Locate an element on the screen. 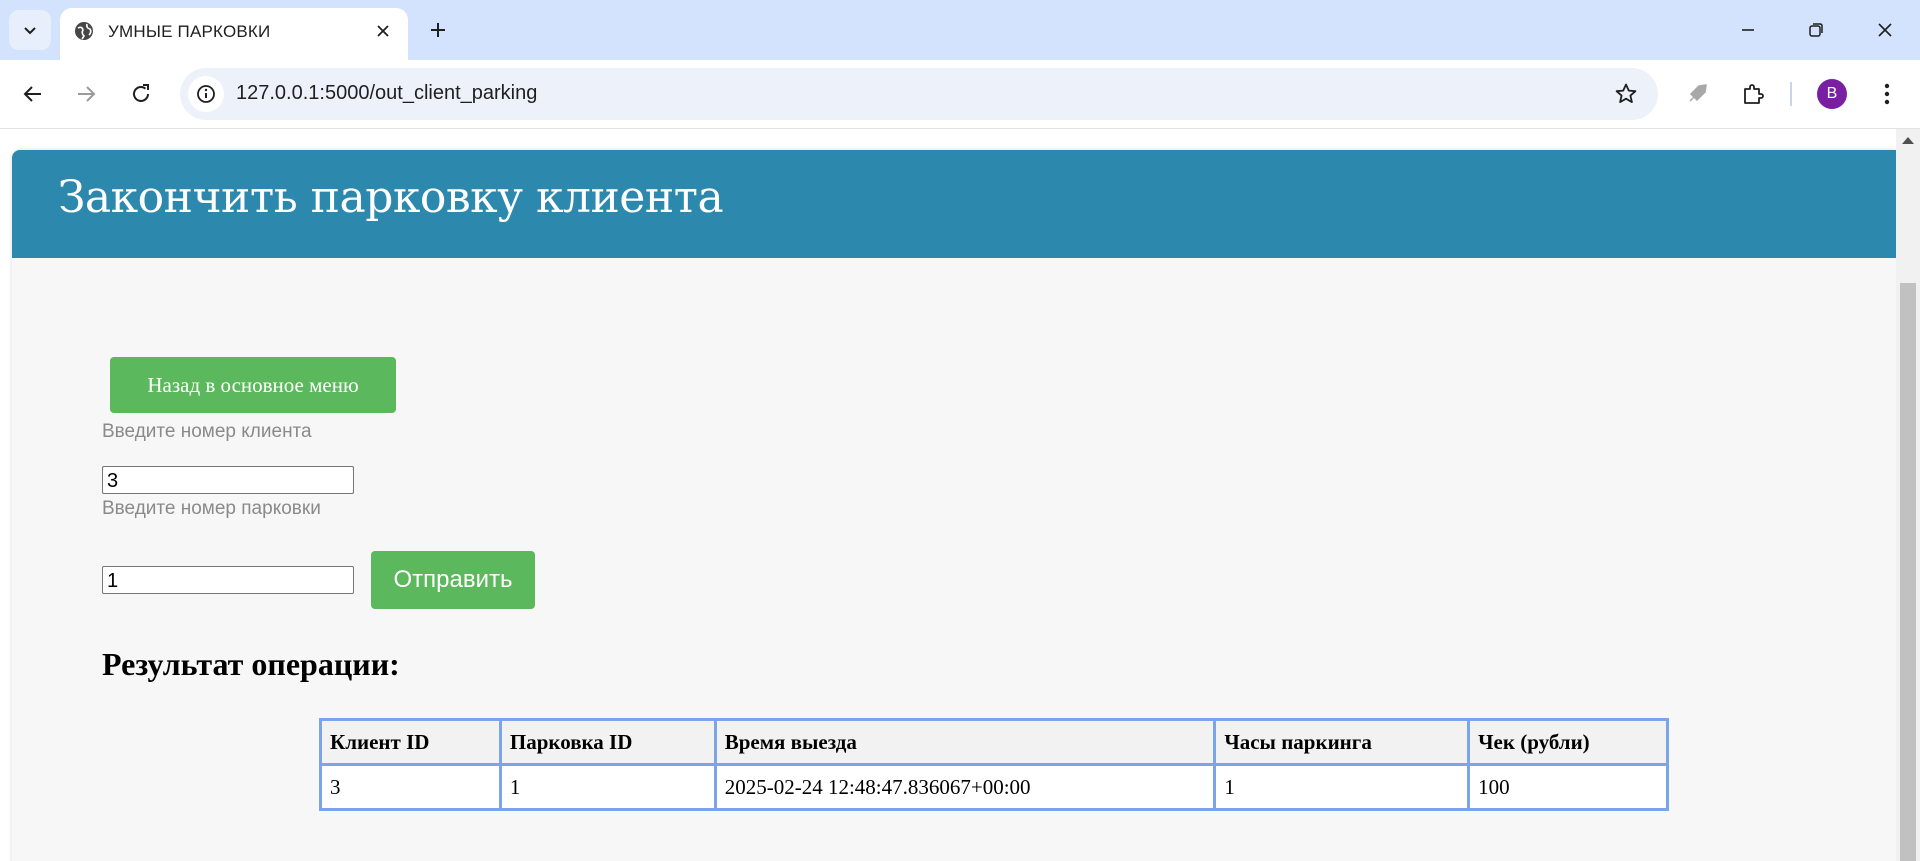  column-header: Часы паркинга is located at coordinates (1342, 742).